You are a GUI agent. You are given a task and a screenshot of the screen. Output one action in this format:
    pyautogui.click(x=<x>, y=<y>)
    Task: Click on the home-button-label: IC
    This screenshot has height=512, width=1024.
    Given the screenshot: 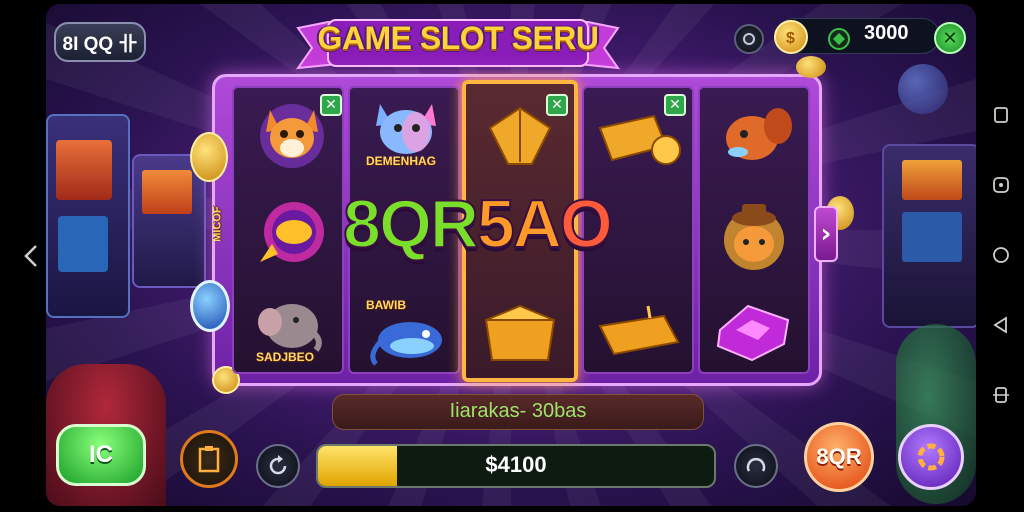 What is the action you would take?
    pyautogui.click(x=101, y=454)
    